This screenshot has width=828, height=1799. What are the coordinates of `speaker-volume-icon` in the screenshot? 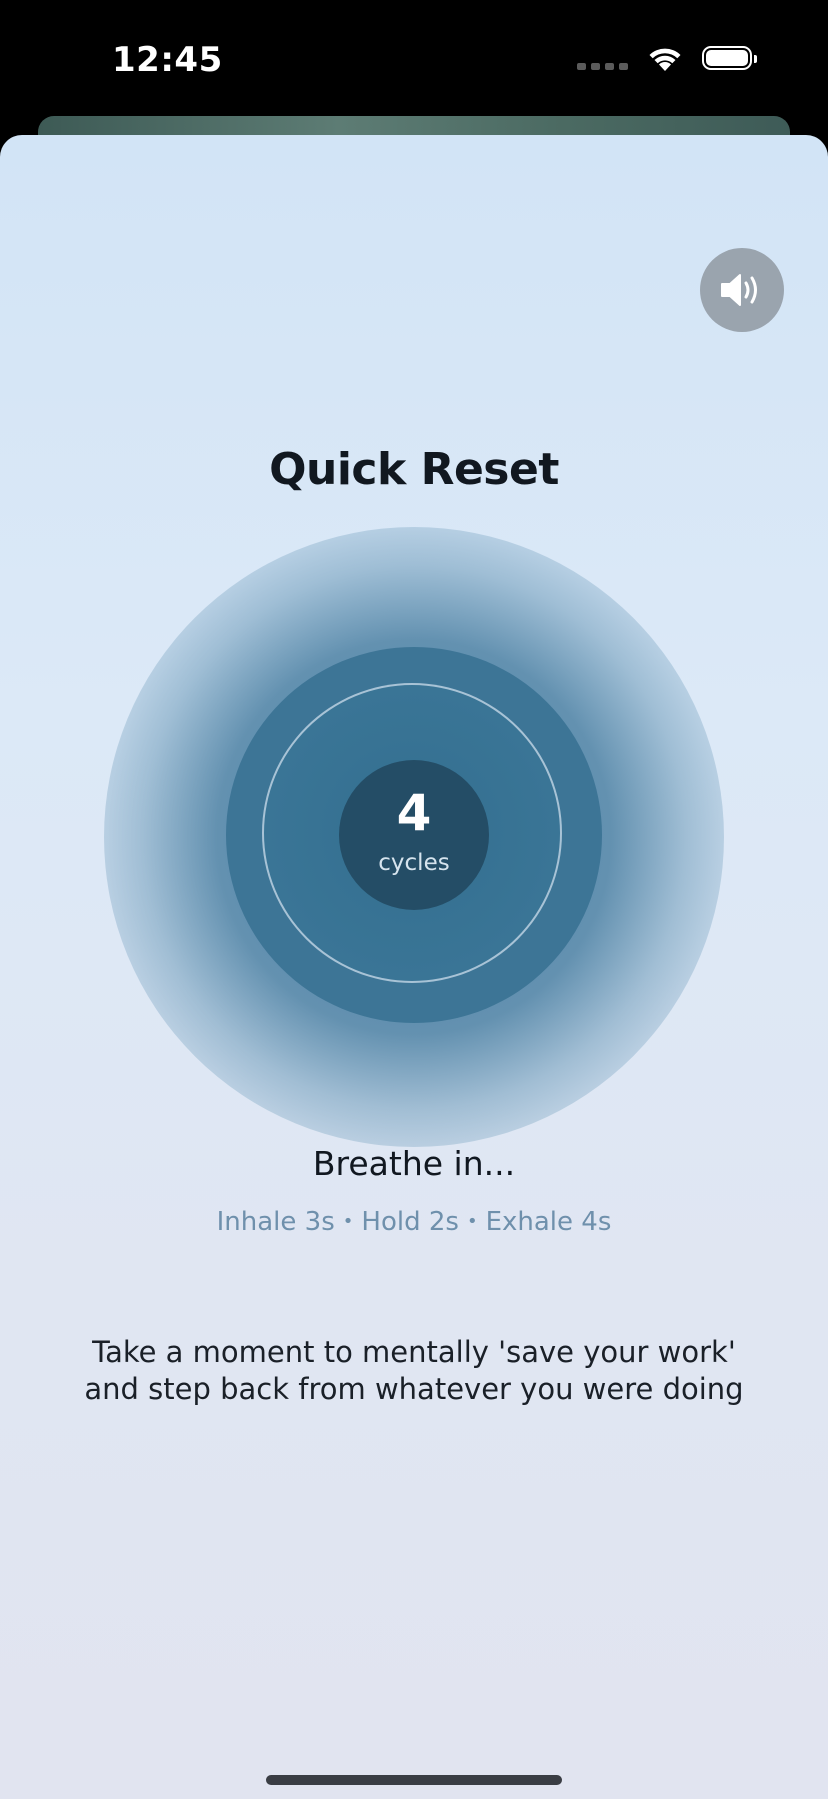 It's located at (739, 290).